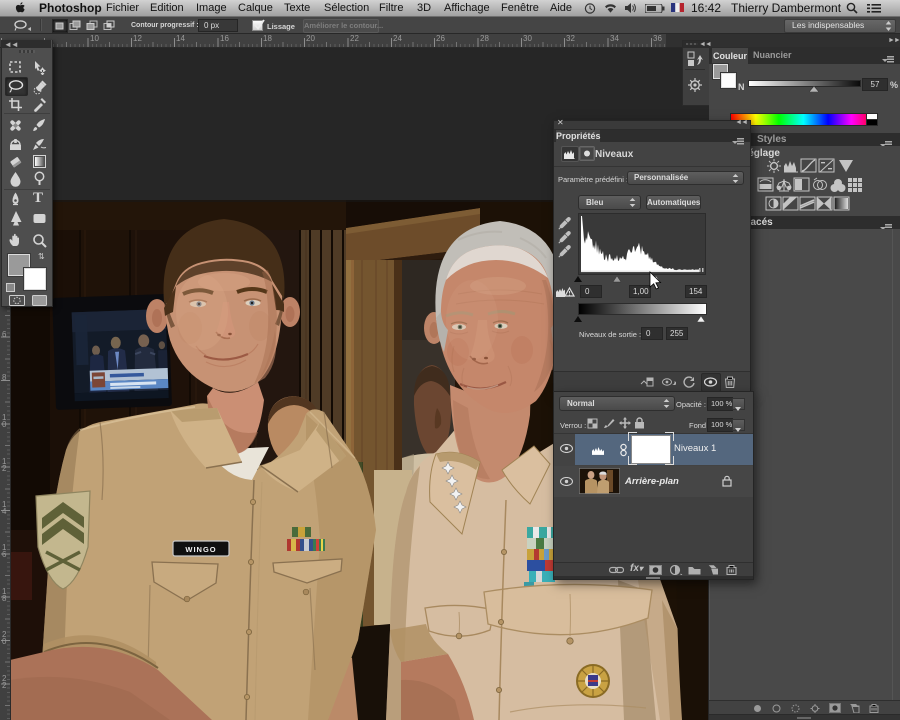 Image resolution: width=900 pixels, height=720 pixels. What do you see at coordinates (200, 549) in the screenshot?
I see `svg-text: WINGO` at bounding box center [200, 549].